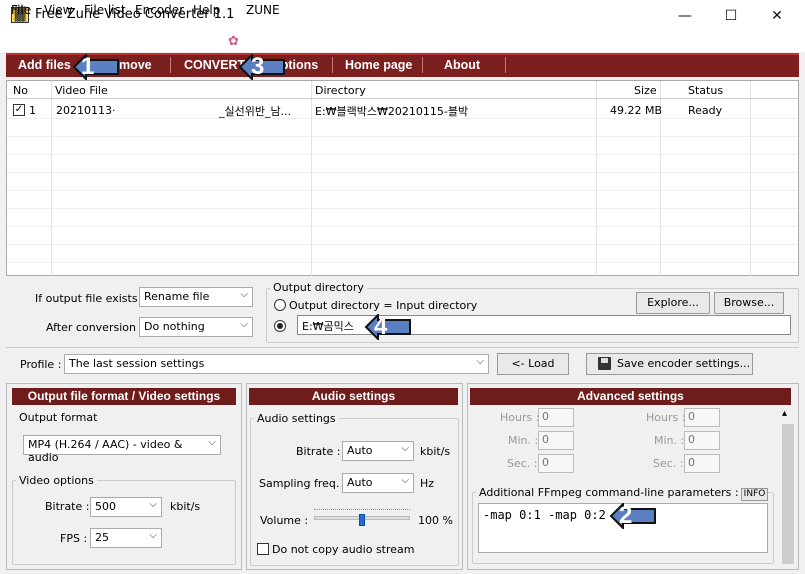 The height and width of the screenshot is (574, 805). What do you see at coordinates (124, 396) in the screenshot?
I see `video-panel-header: Output file format / Video settings` at bounding box center [124, 396].